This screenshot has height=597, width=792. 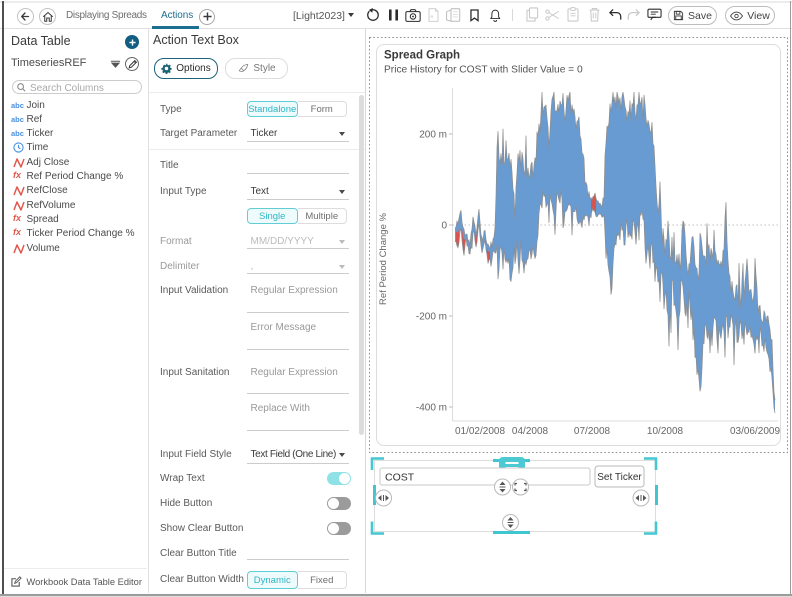 I want to click on svg-text: A, so click(x=432, y=16).